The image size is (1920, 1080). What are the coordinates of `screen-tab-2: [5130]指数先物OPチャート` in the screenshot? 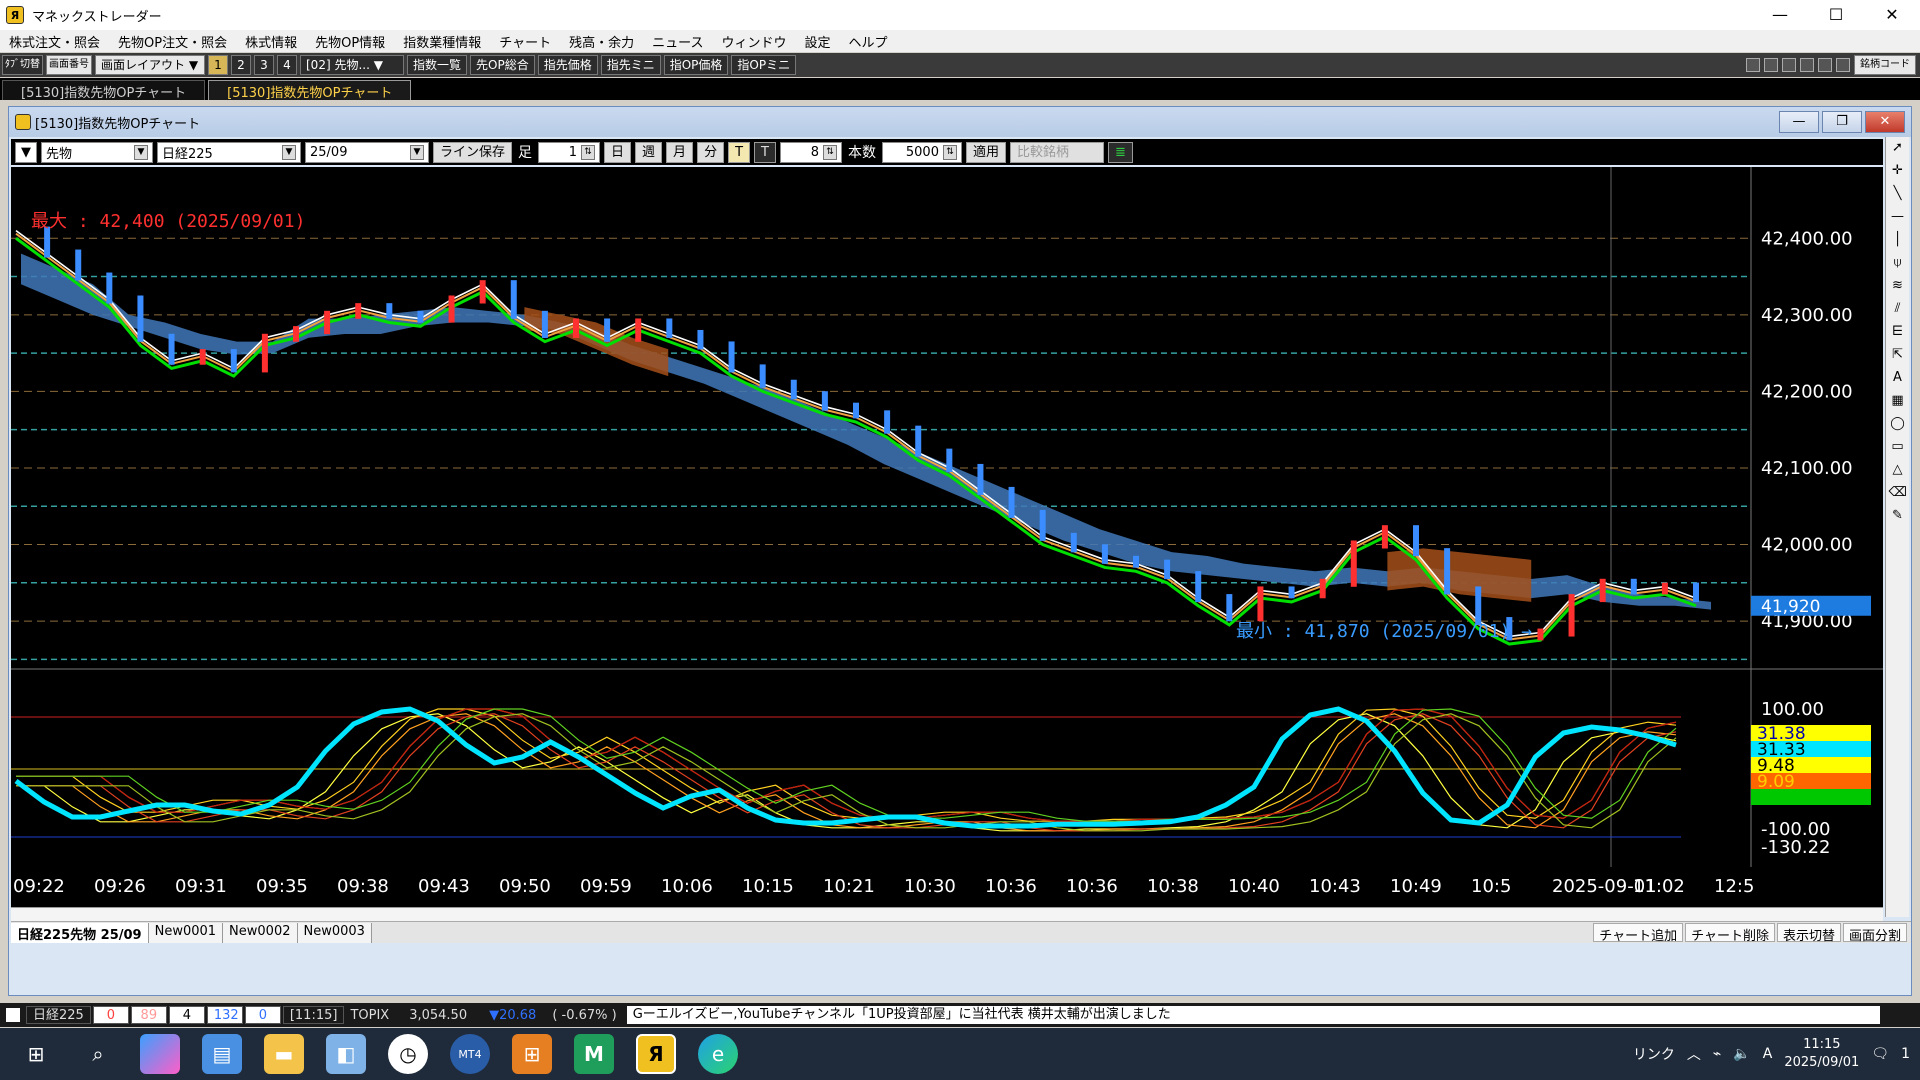 It's located at (310, 90).